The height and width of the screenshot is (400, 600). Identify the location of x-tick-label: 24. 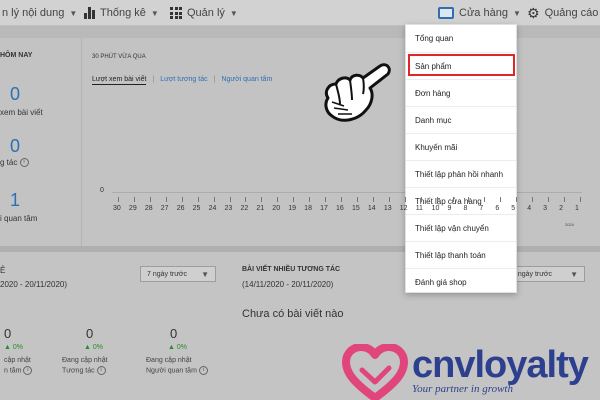
(212, 208).